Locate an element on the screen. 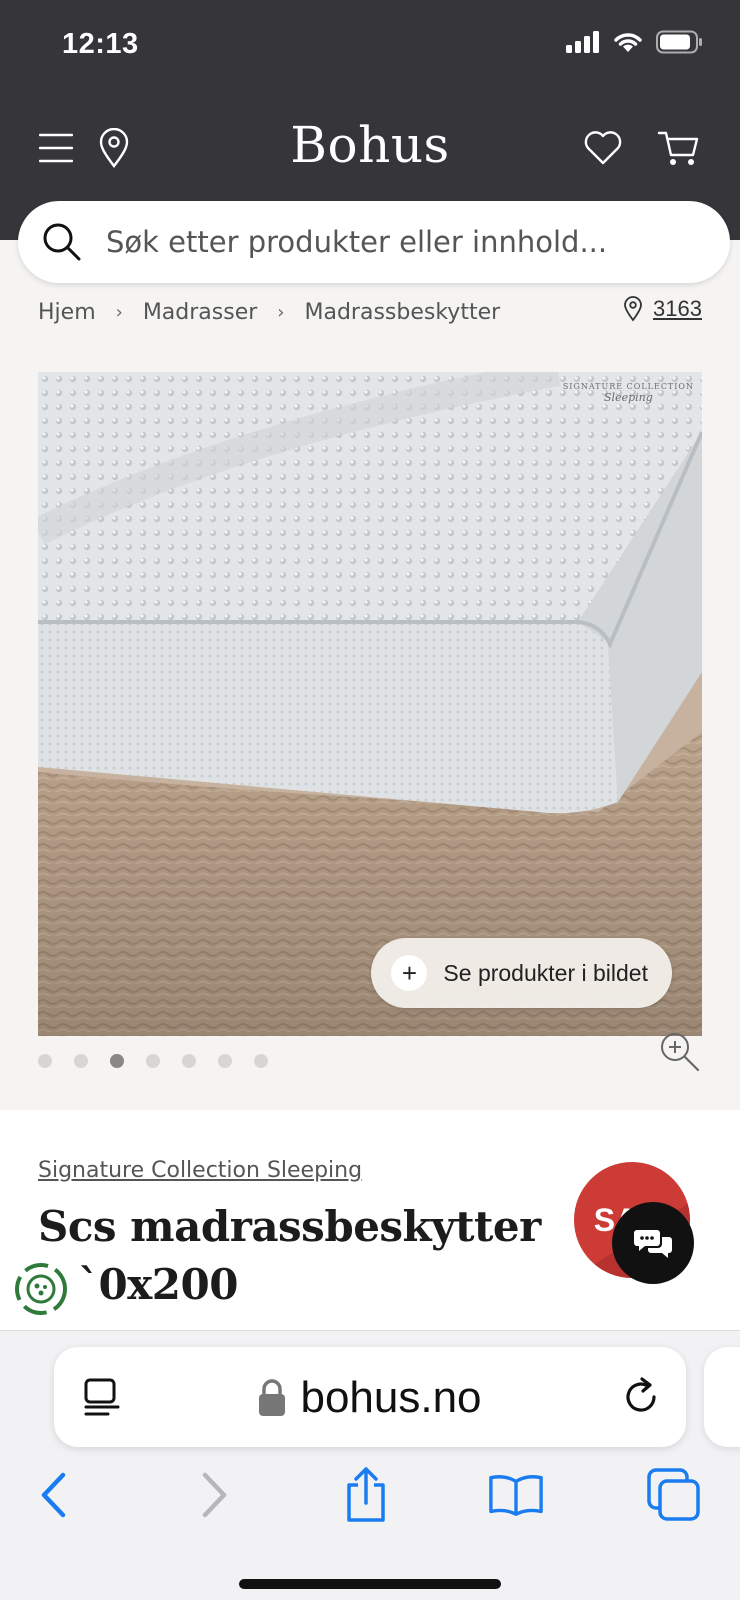 Image resolution: width=740 pixels, height=1600 pixels. header-row: Bohus is located at coordinates (370, 148).